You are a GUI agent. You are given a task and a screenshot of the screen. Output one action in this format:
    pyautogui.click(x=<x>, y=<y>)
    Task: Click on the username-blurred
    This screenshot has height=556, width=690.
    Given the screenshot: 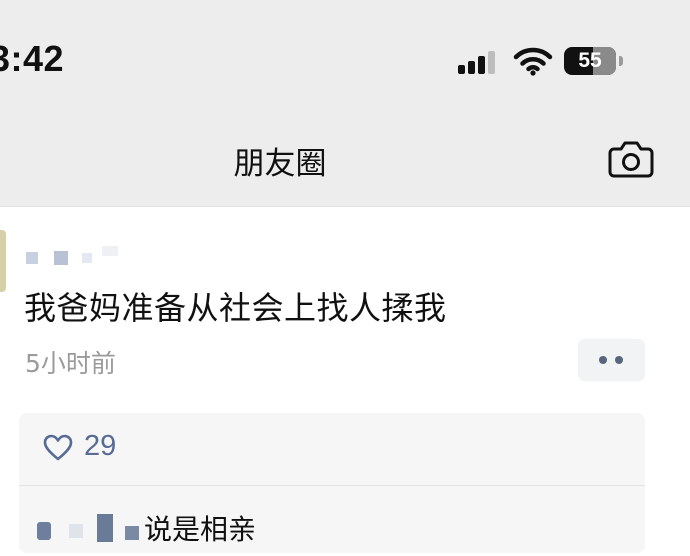 What is the action you would take?
    pyautogui.click(x=72, y=257)
    